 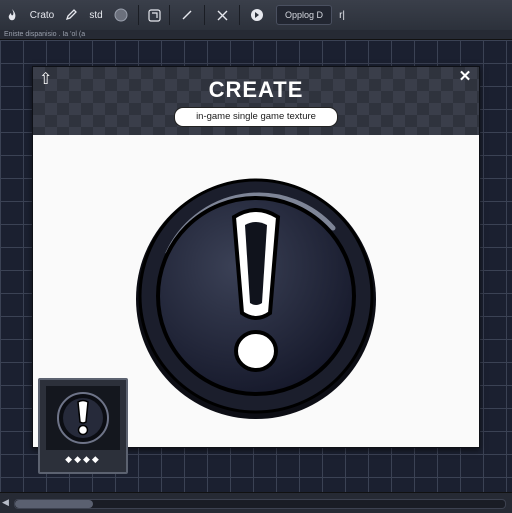 I want to click on dialog-title: CREATE, so click(x=256, y=89).